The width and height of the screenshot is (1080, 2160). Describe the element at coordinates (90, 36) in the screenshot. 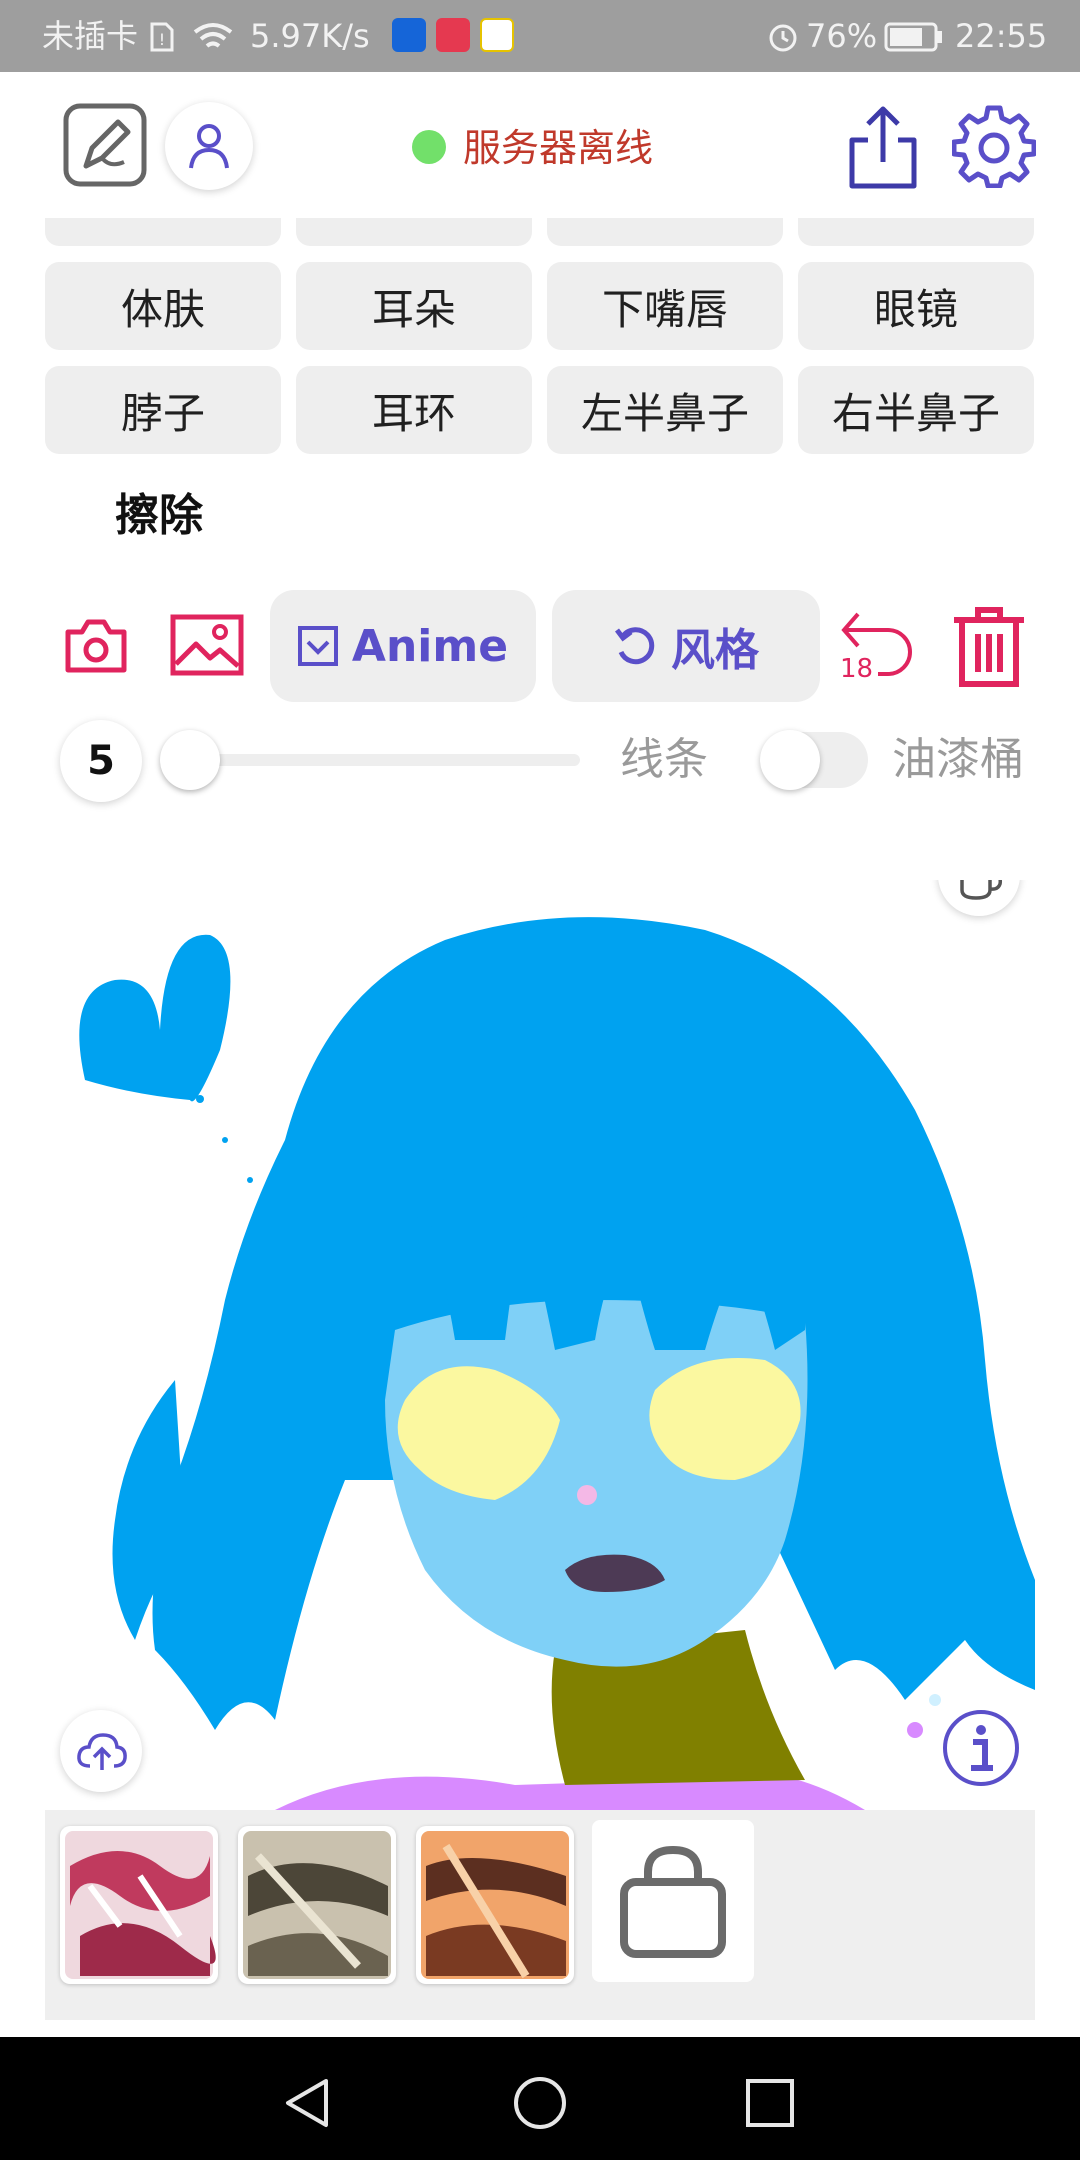

I see `carrier-text: 未插卡` at that location.